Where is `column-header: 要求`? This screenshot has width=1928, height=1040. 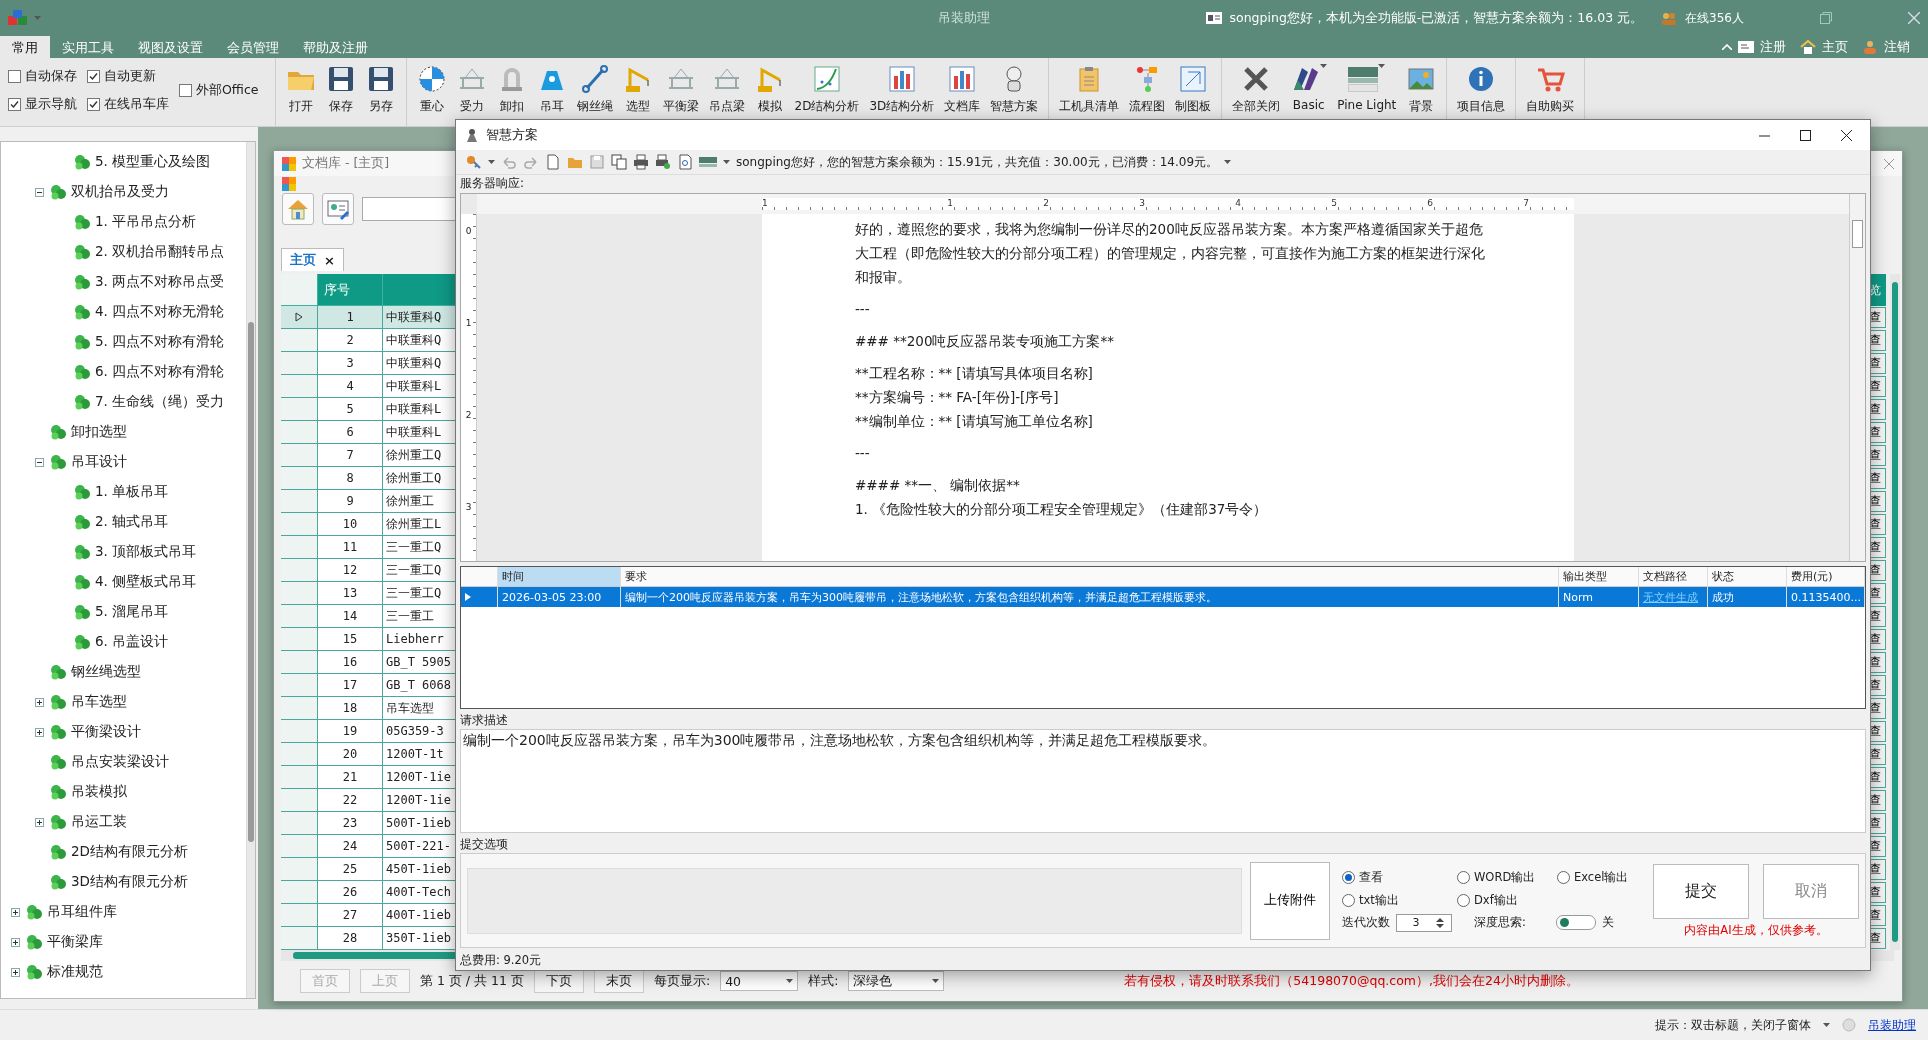 column-header: 要求 is located at coordinates (1090, 577).